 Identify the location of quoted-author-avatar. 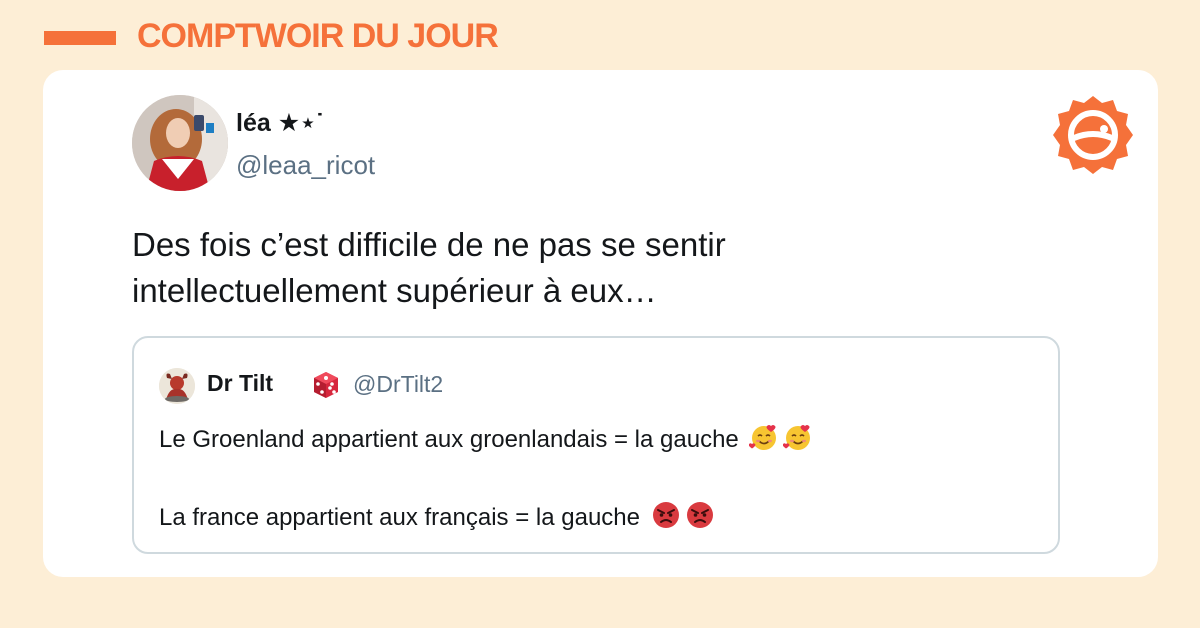
(177, 386).